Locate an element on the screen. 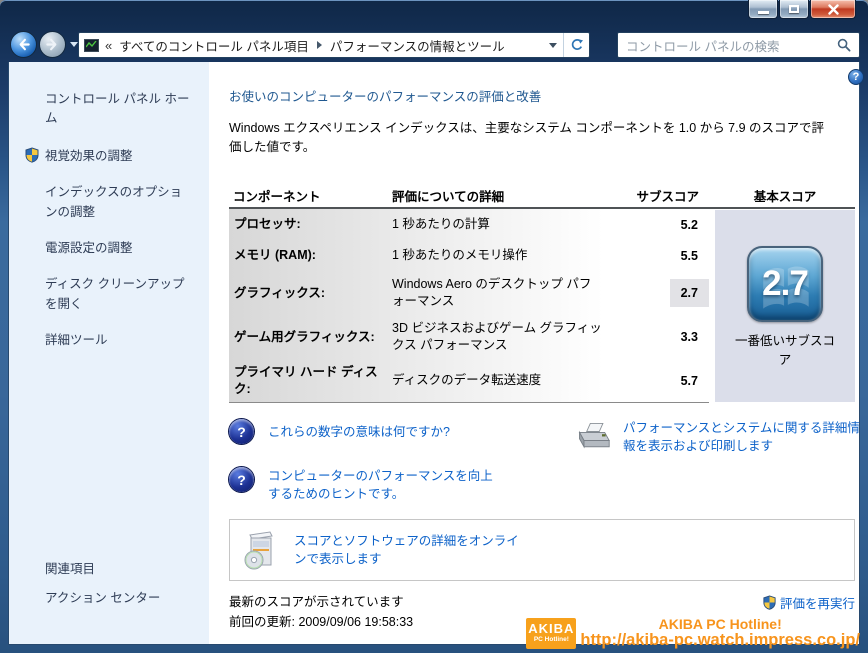 The width and height of the screenshot is (868, 653). back-button is located at coordinates (23, 44).